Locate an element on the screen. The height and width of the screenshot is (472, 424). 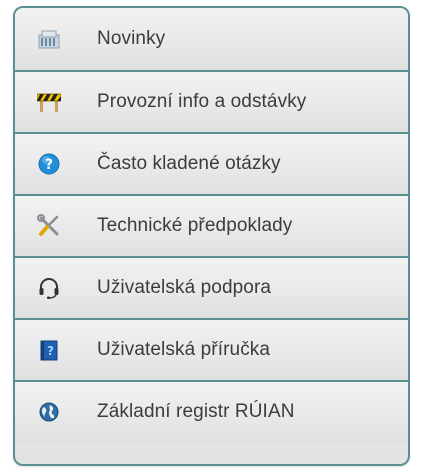
menu-item-novinky: Novinky is located at coordinates (211, 39).